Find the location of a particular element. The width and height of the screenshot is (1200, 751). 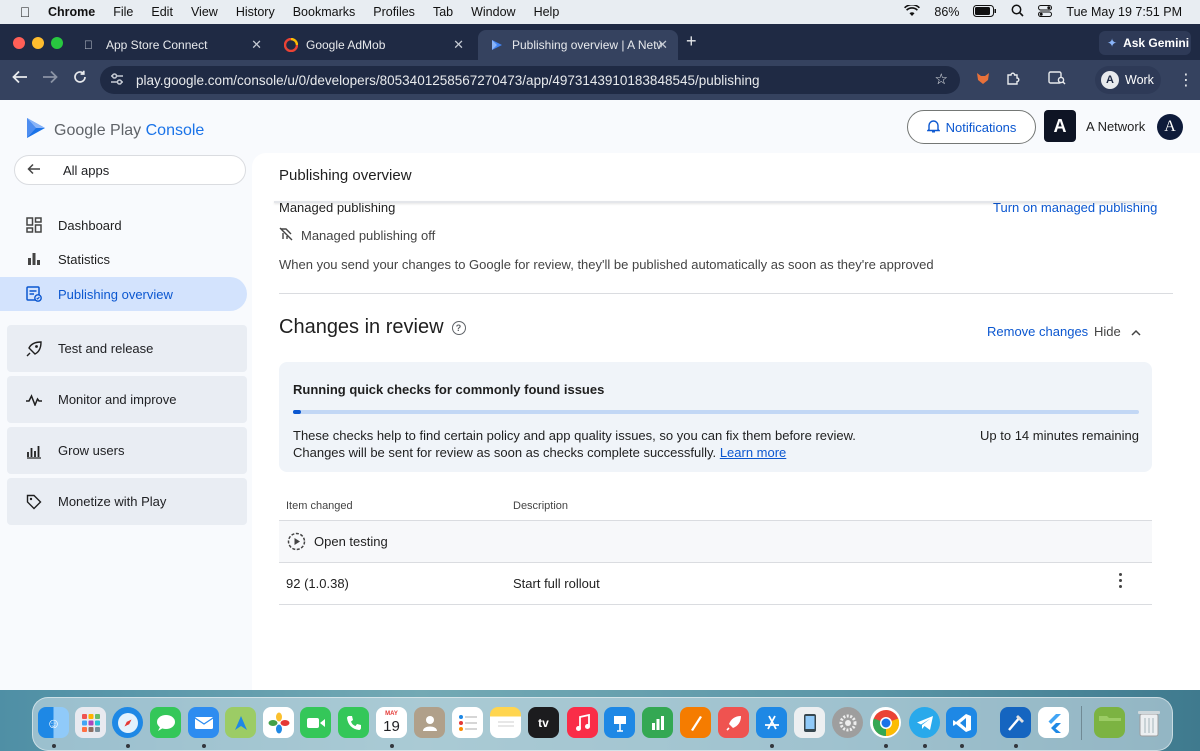

wifi-icon is located at coordinates (912, 11).